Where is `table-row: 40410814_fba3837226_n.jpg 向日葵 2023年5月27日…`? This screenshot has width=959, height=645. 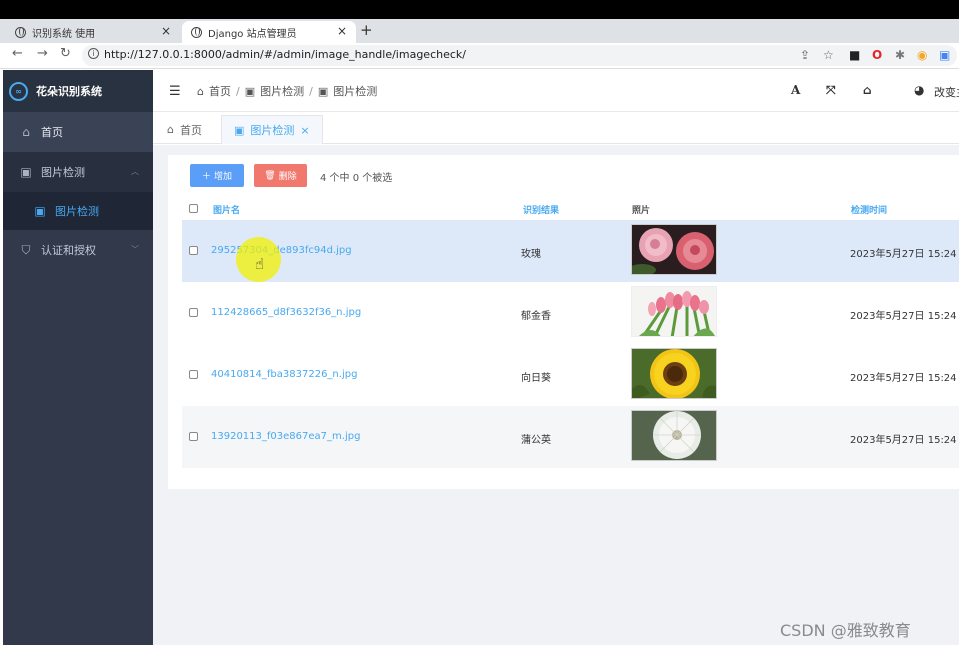 table-row: 40410814_fba3837226_n.jpg 向日葵 2023年5月27日… is located at coordinates (570, 375).